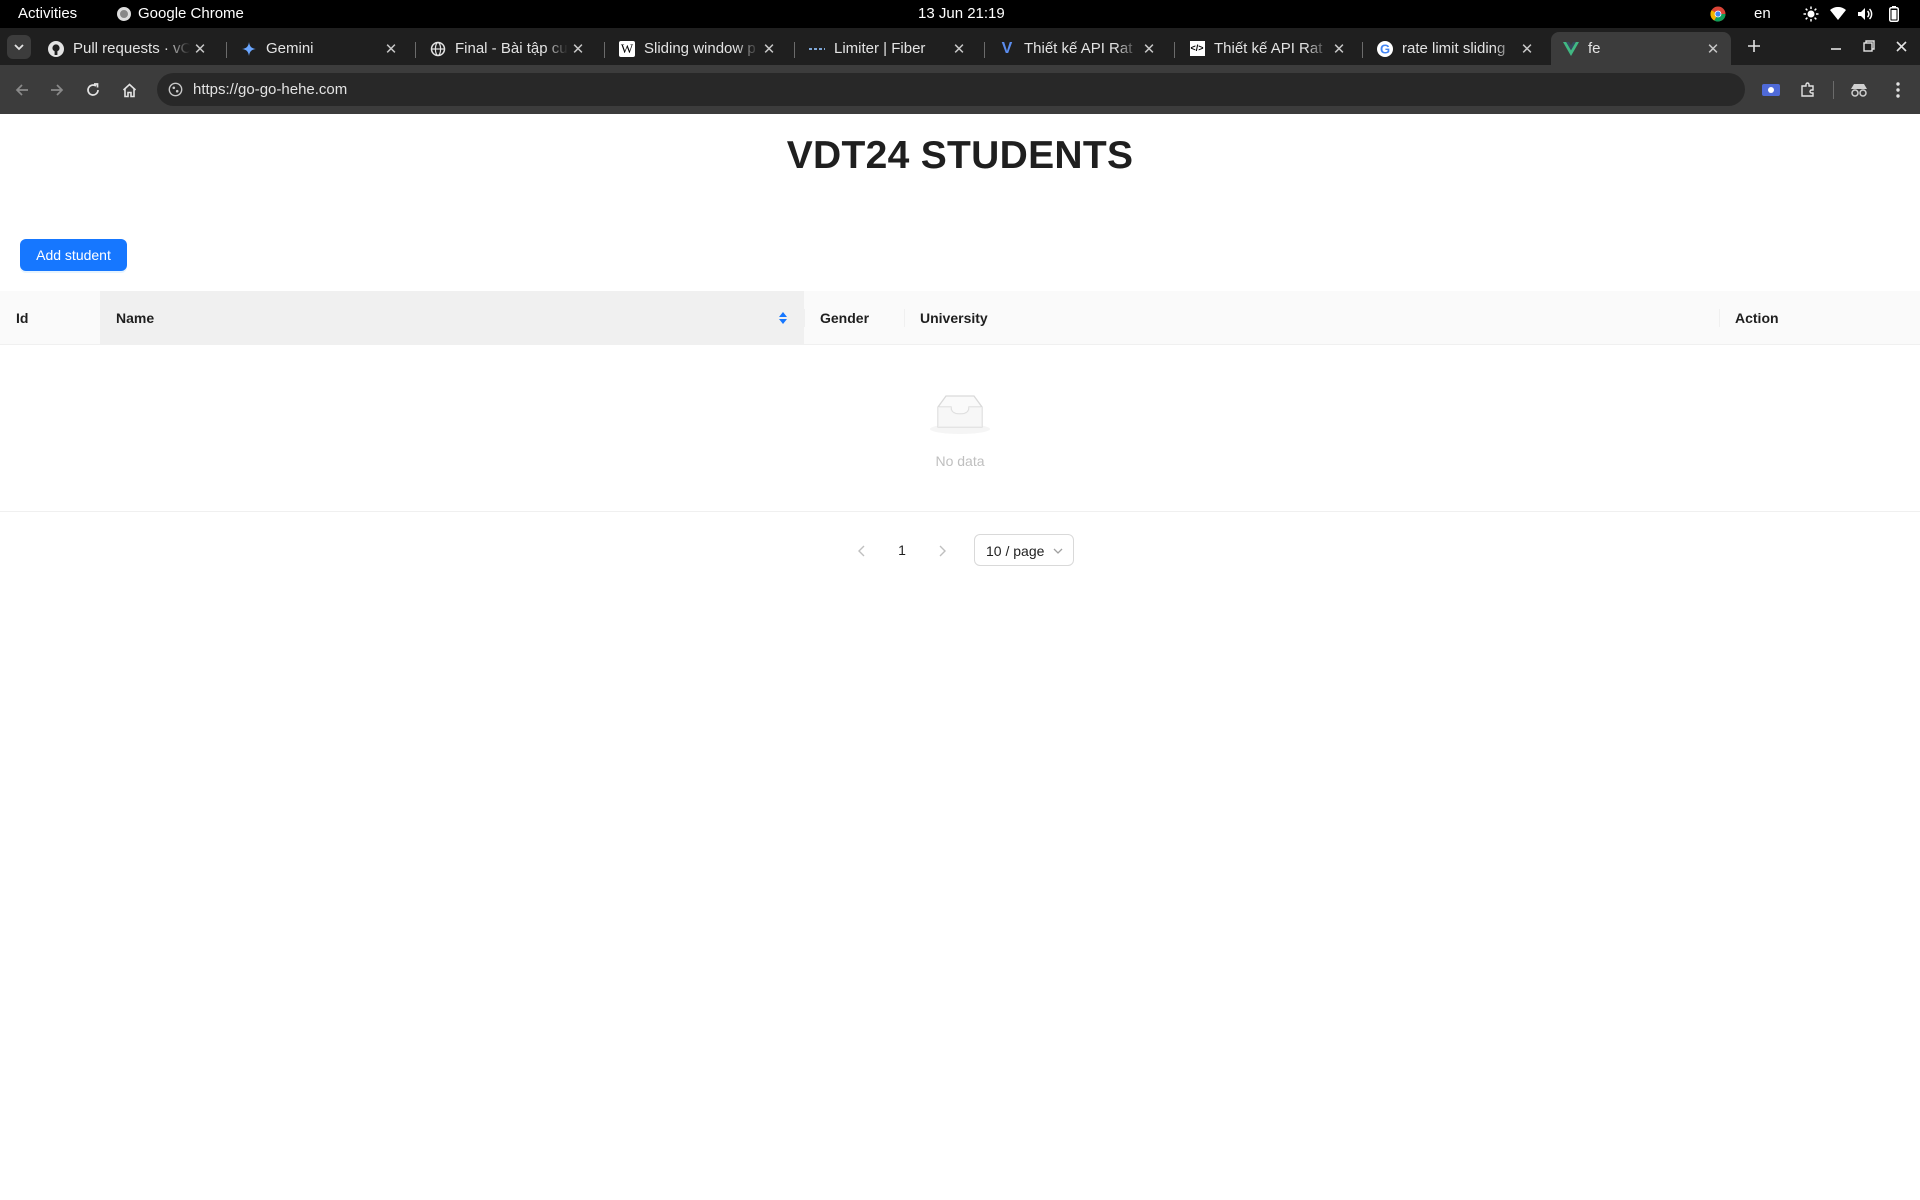  I want to click on tab-title: Gemini, so click(290, 48).